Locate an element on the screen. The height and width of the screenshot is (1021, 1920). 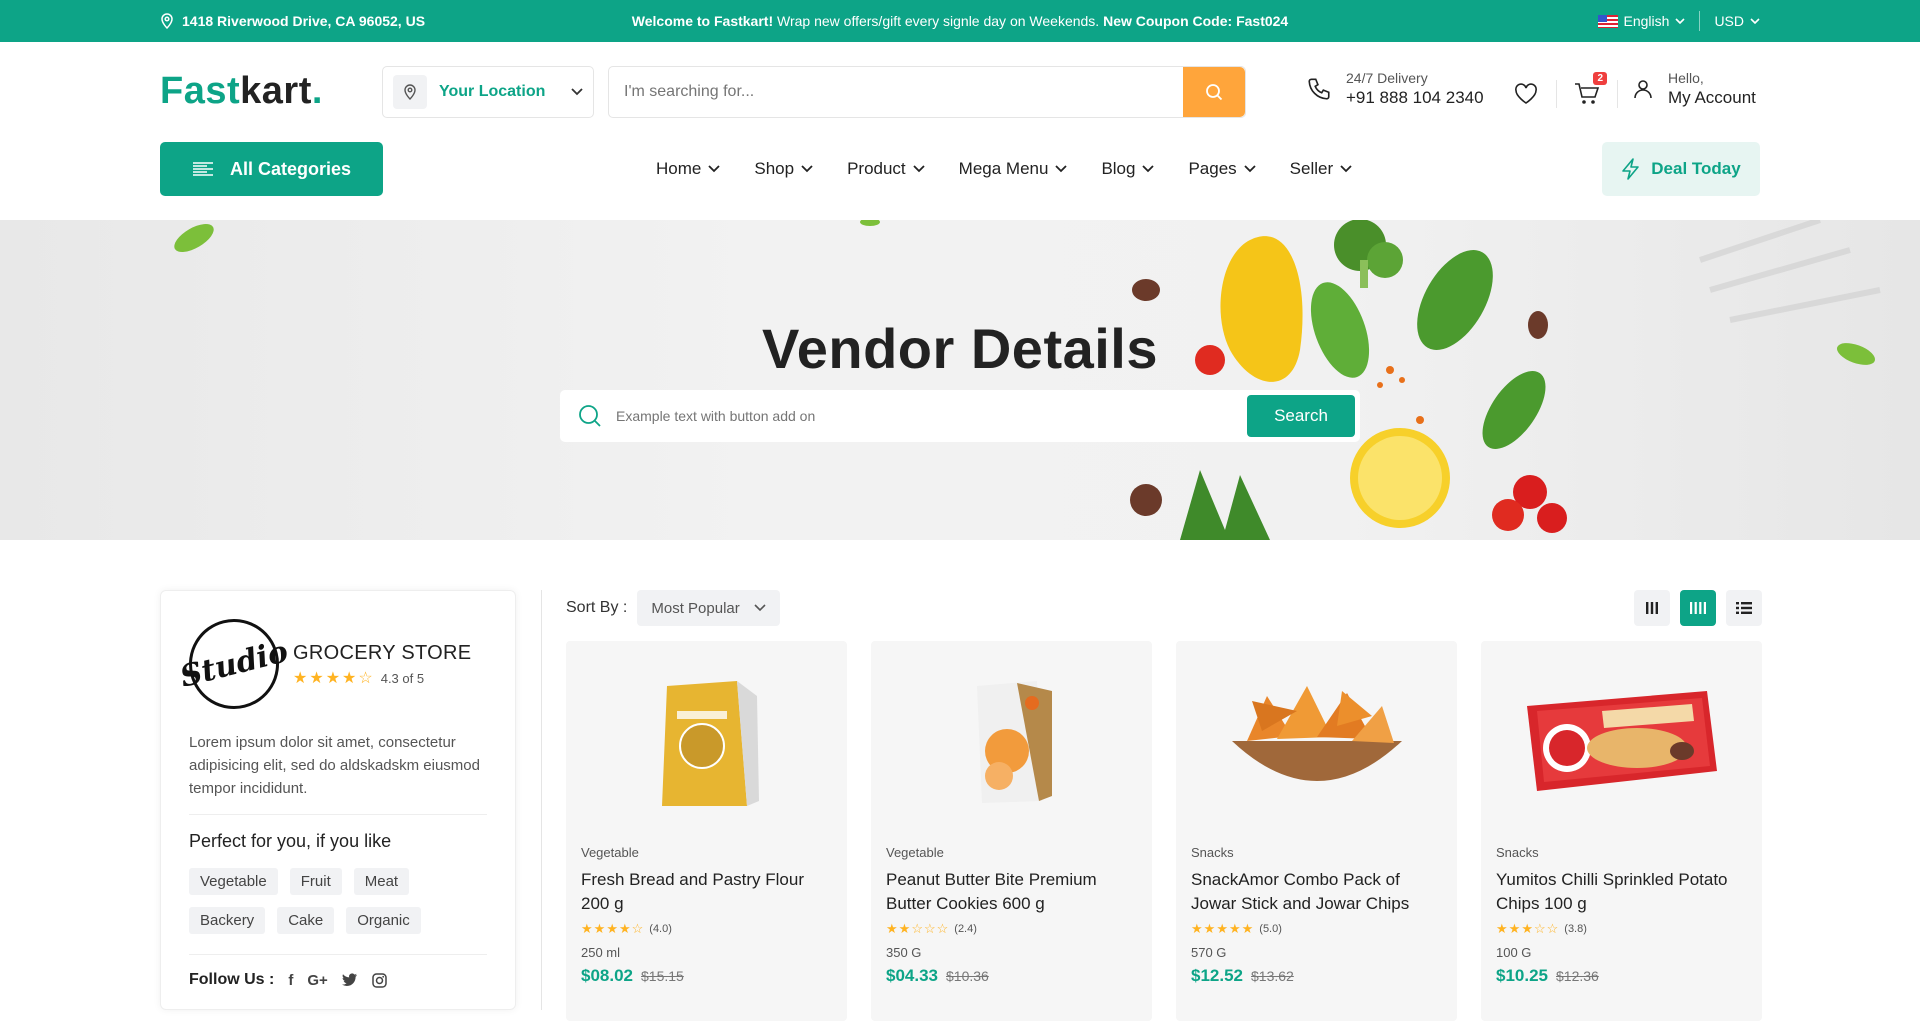
cart-button: 2 is located at coordinates (1589, 91).